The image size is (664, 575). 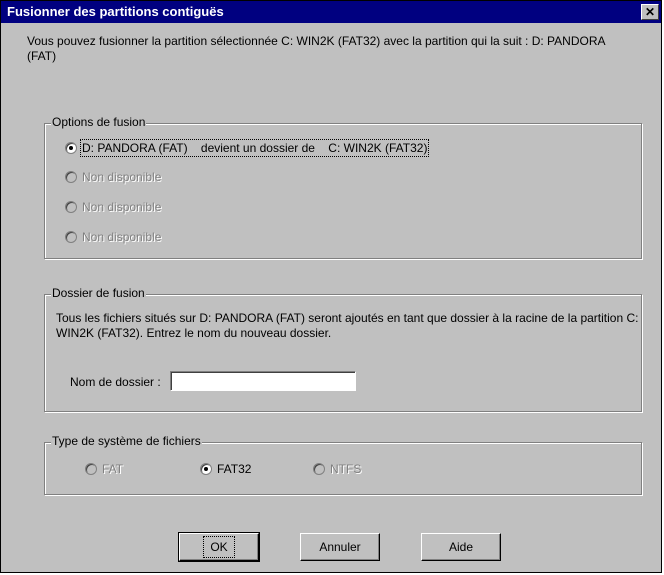 I want to click on filesystem-option-fat32: FAT32, so click(x=225, y=469).